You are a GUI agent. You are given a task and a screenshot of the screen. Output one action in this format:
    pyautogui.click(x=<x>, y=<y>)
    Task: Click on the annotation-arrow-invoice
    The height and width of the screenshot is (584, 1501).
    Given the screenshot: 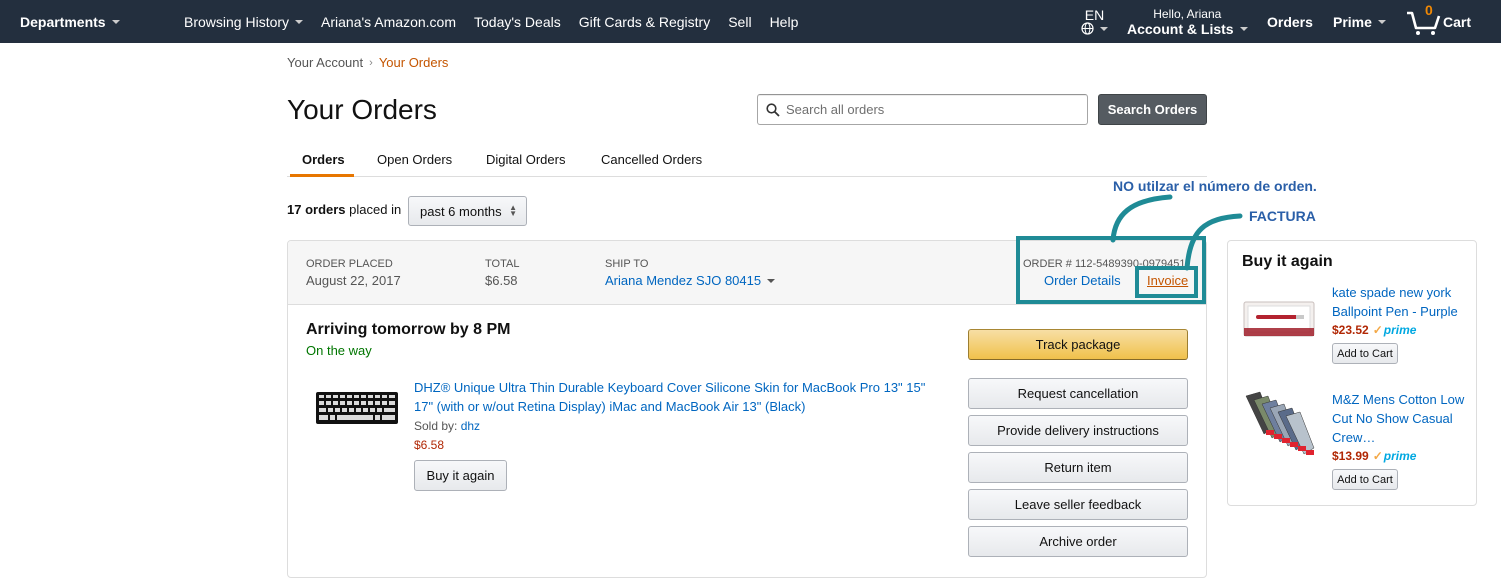 What is the action you would take?
    pyautogui.click(x=1213, y=242)
    